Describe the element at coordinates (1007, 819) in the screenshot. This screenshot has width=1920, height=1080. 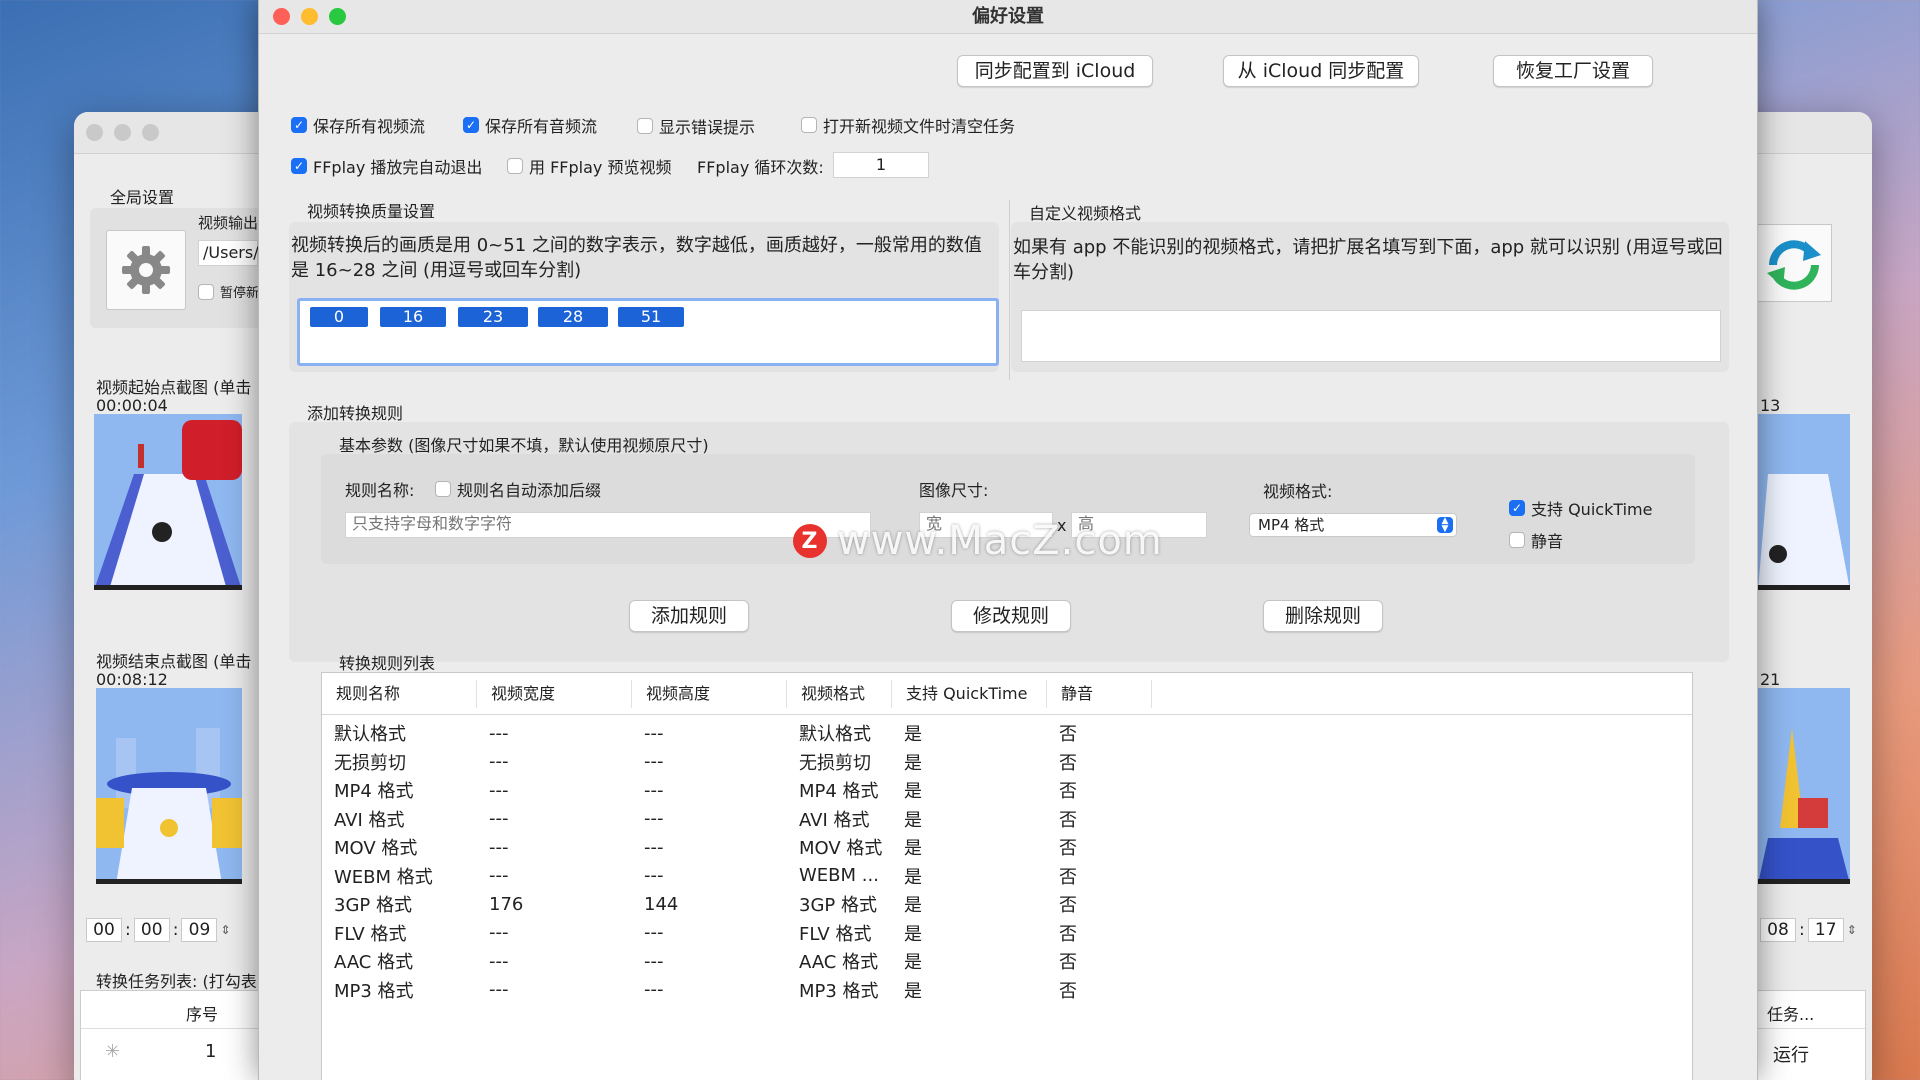
I see `table-row: AVI 格式 --- --- AVI 格式 是 否` at that location.